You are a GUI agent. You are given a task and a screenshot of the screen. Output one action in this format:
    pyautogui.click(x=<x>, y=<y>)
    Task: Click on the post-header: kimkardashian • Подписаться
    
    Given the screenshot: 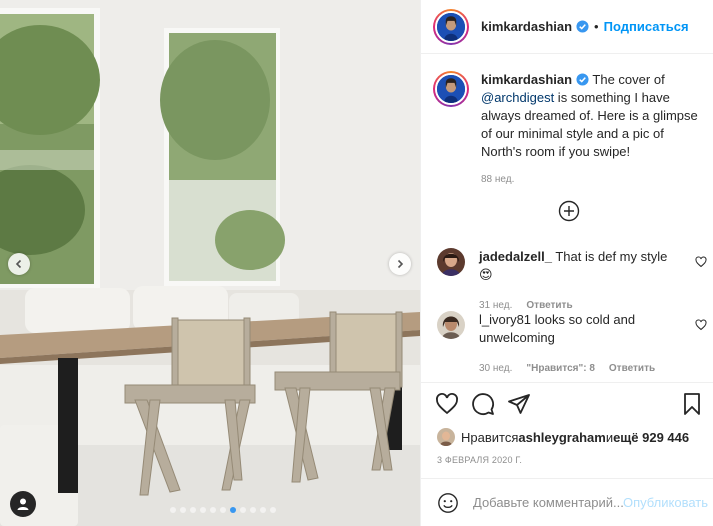 What is the action you would take?
    pyautogui.click(x=567, y=27)
    